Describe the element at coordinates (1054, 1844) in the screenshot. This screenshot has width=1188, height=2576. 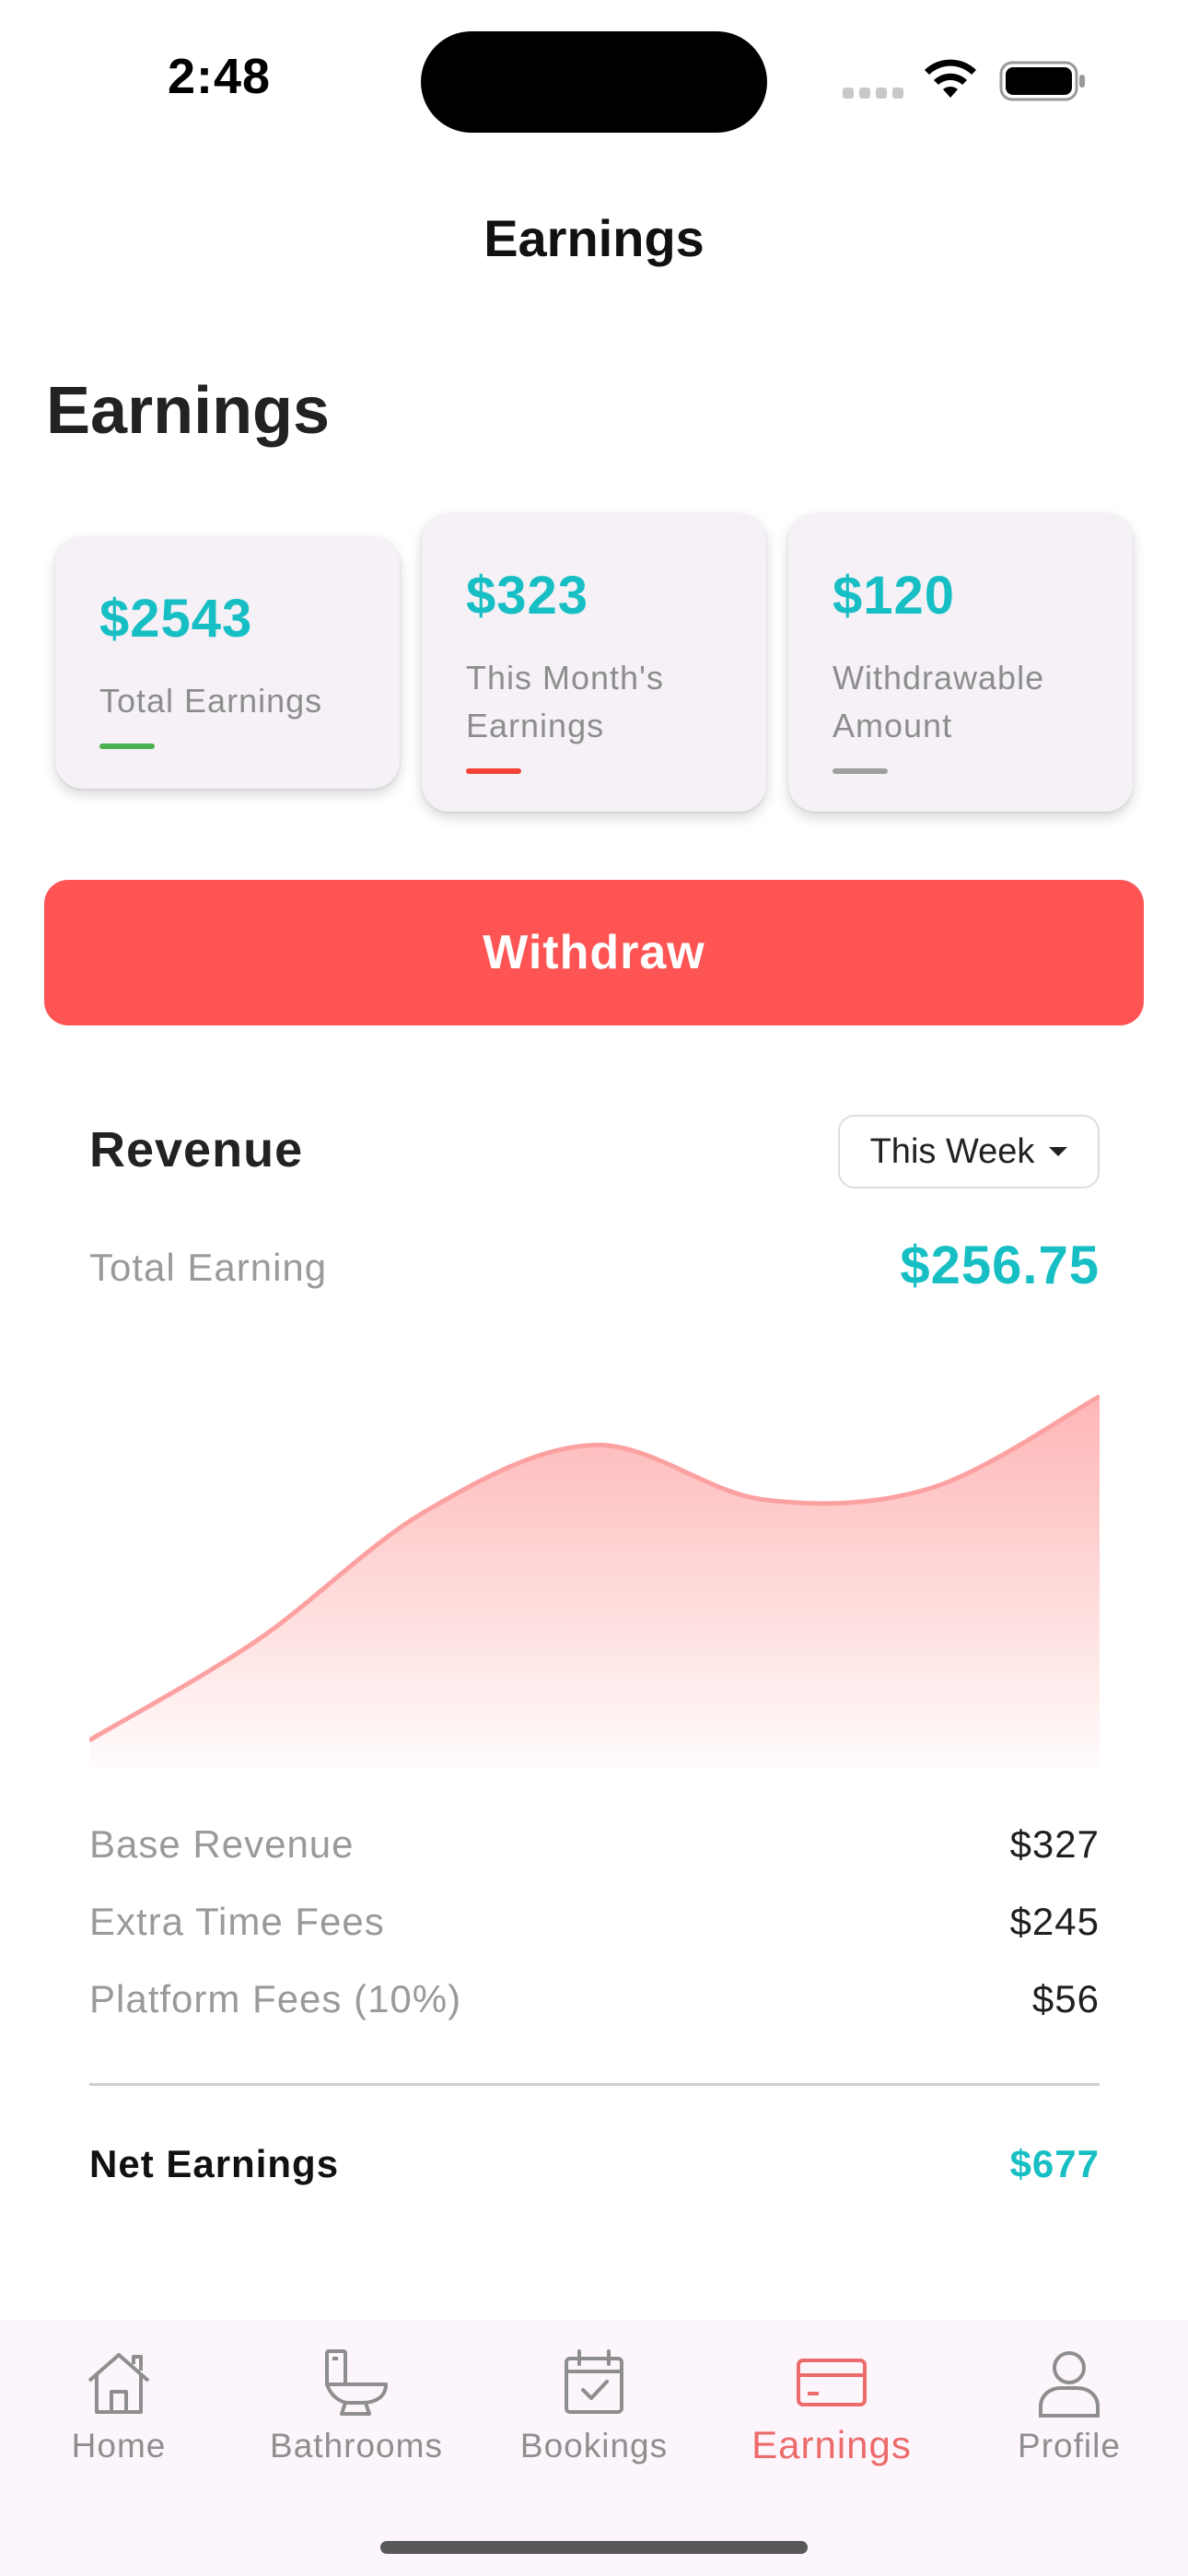
I see `breakdown-value: $327` at that location.